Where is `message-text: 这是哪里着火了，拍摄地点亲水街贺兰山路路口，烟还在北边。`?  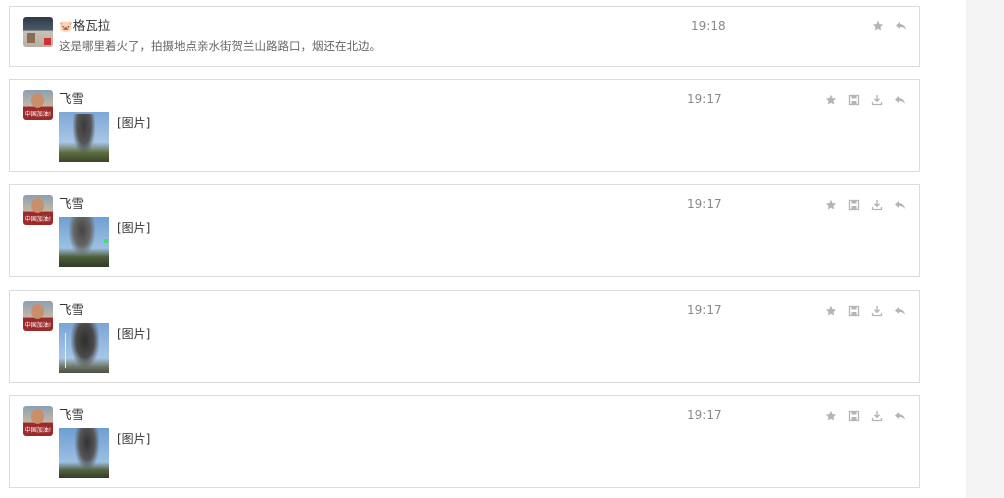
message-text: 这是哪里着火了，拍摄地点亲水街贺兰山路路口，烟还在北边。 is located at coordinates (220, 46).